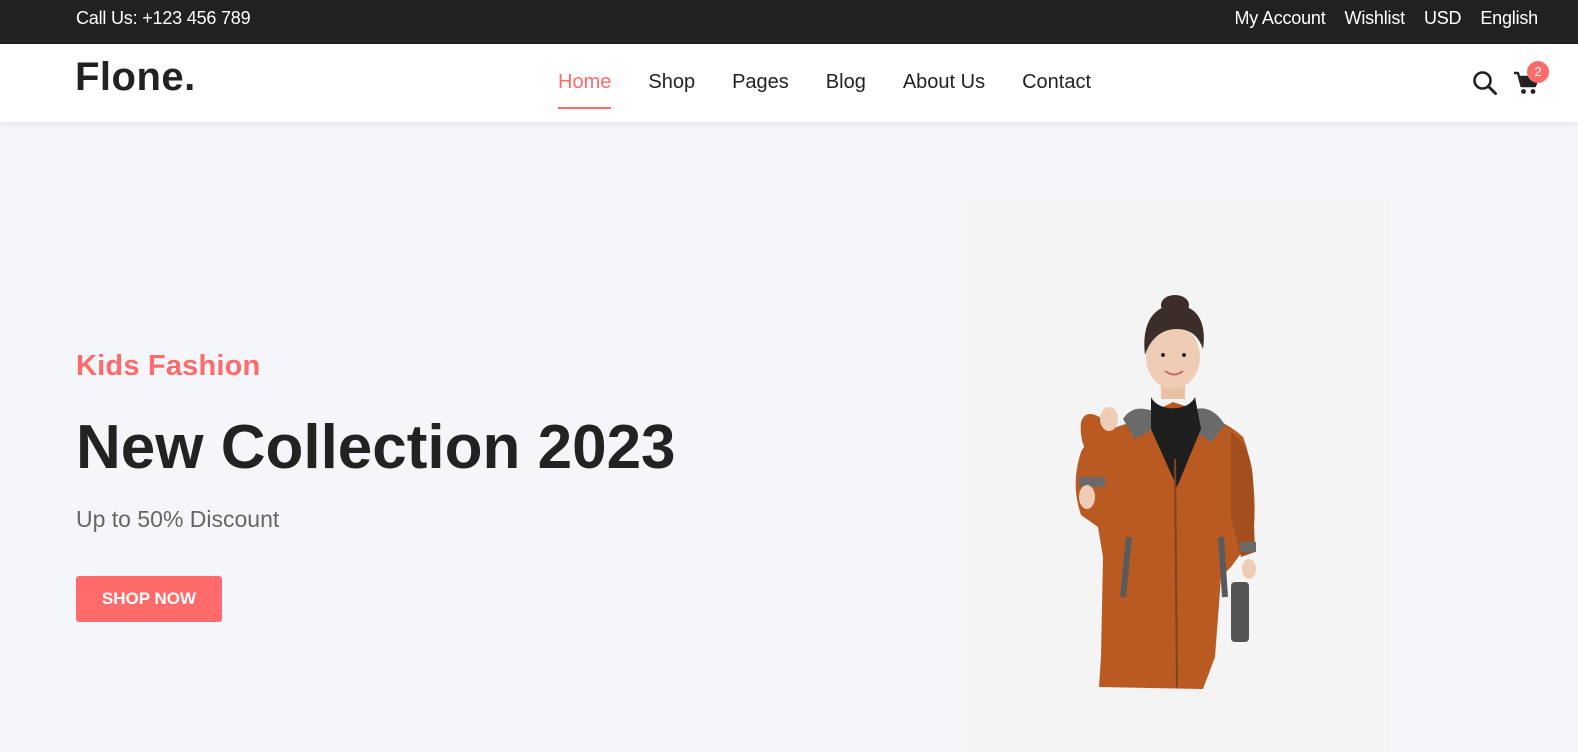 This screenshot has width=1578, height=752. Describe the element at coordinates (178, 519) in the screenshot. I see `hero-discount: Up to 50% Discount` at that location.